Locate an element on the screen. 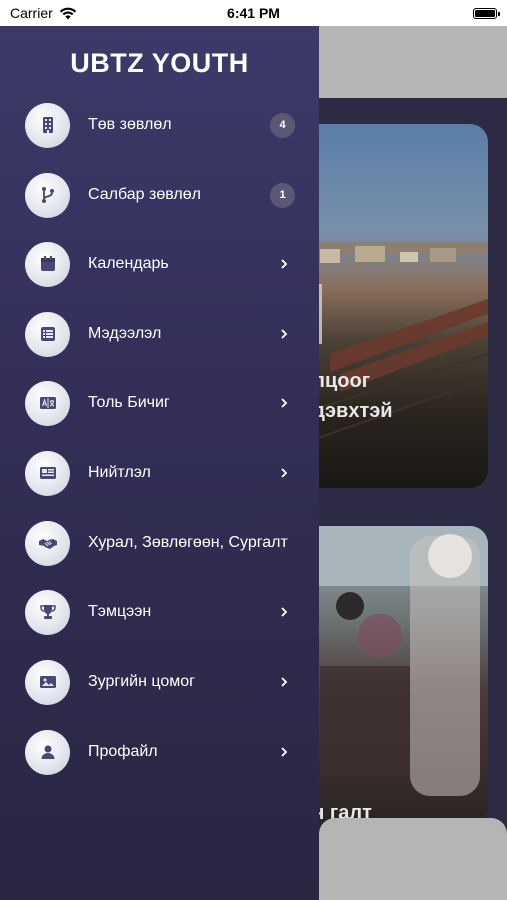 The width and height of the screenshot is (507, 900). menu-item-label: Төв зөвлөл is located at coordinates (130, 124).